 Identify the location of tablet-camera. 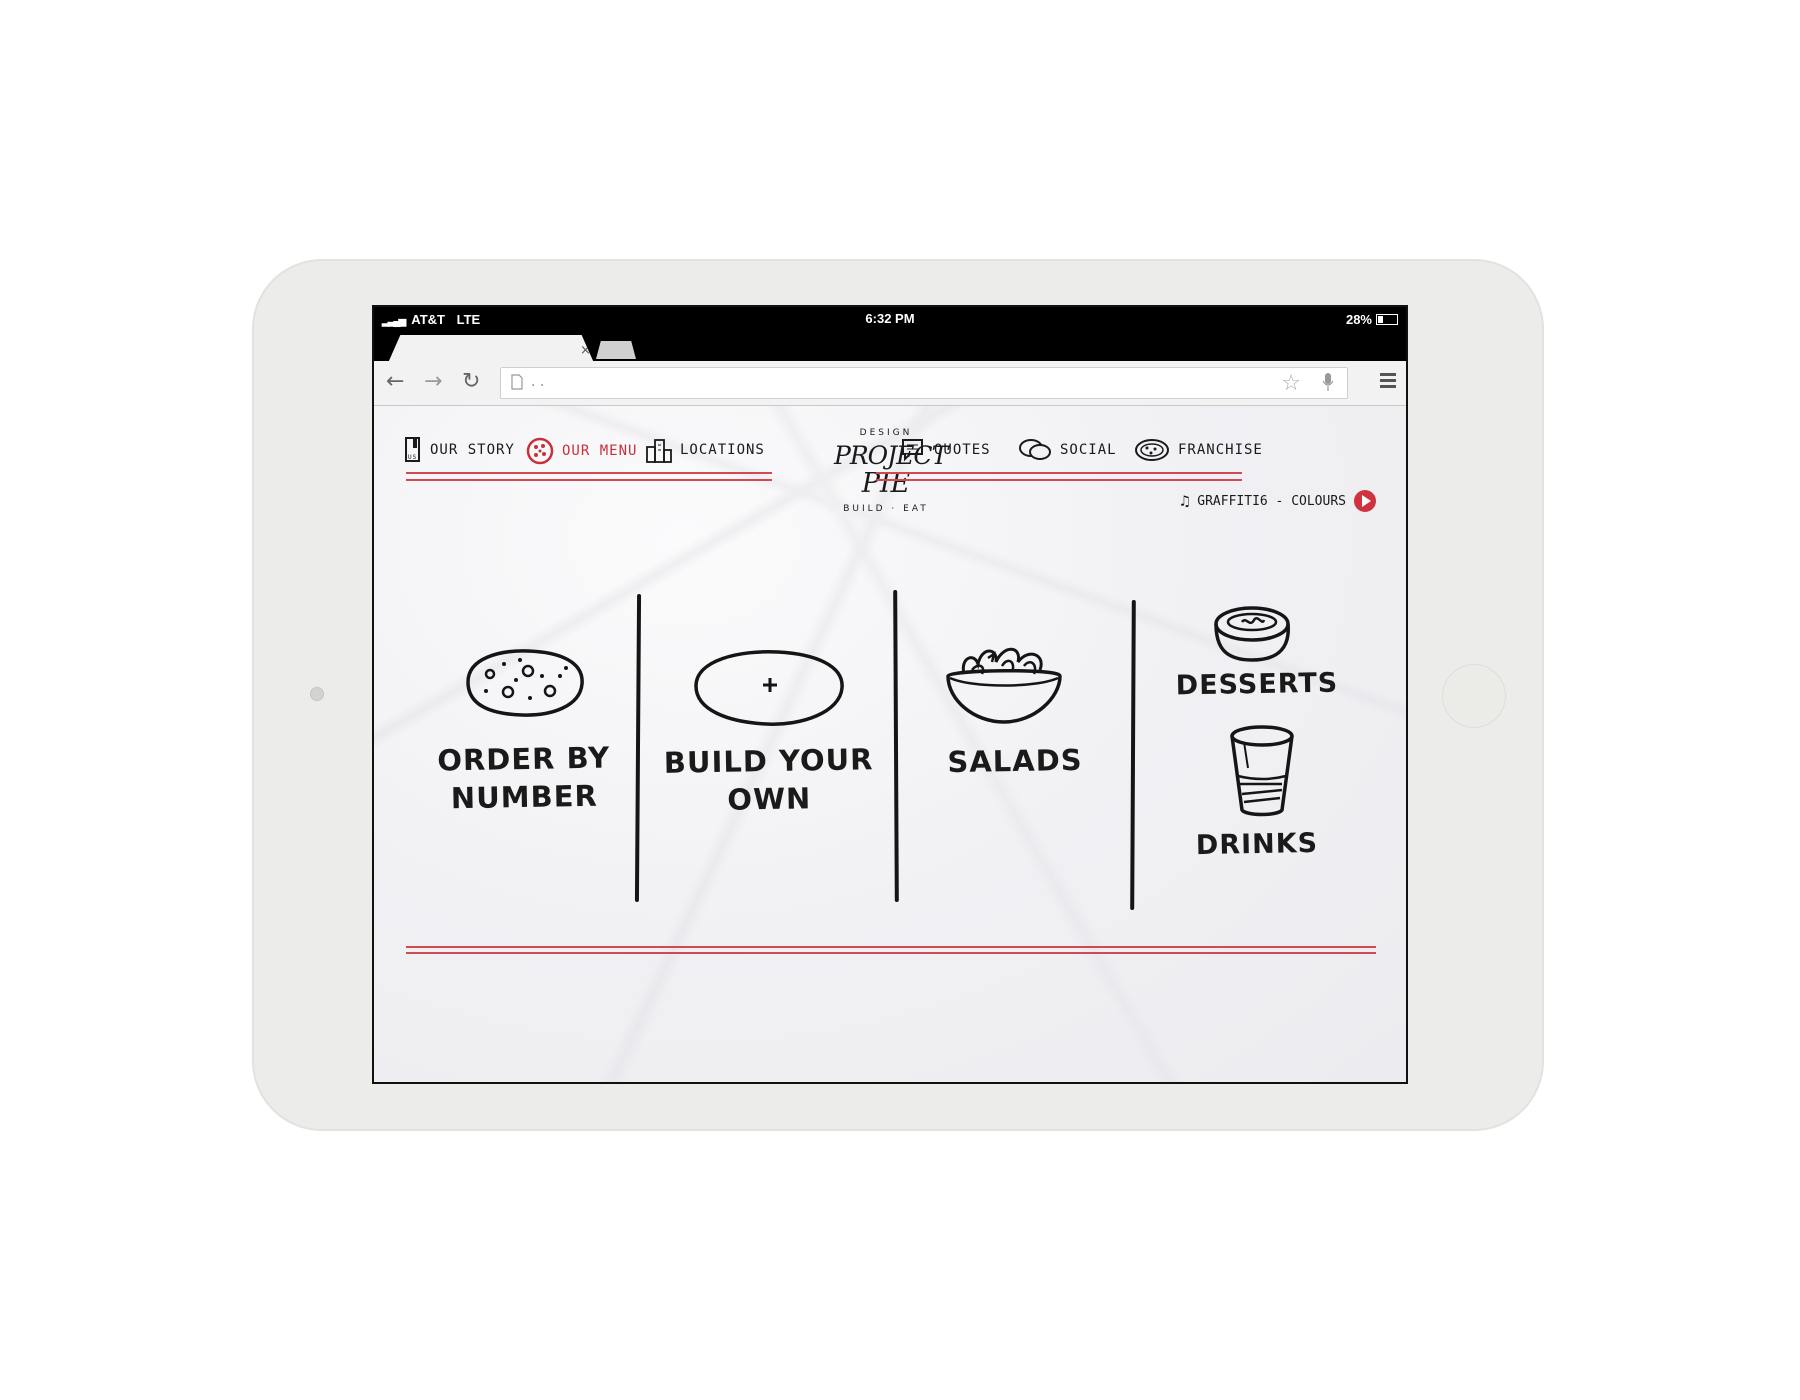
(317, 694).